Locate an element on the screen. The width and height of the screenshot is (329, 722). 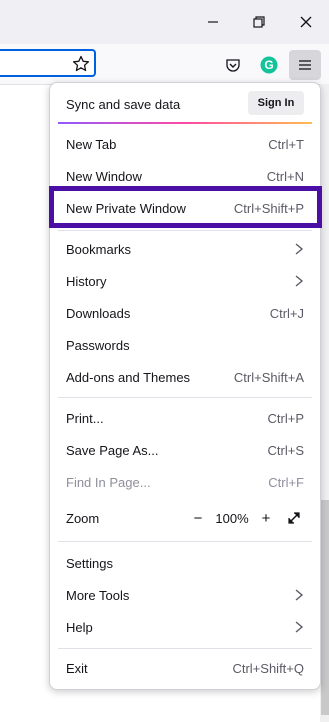
menu-item-label: Downloads is located at coordinates (98, 313).